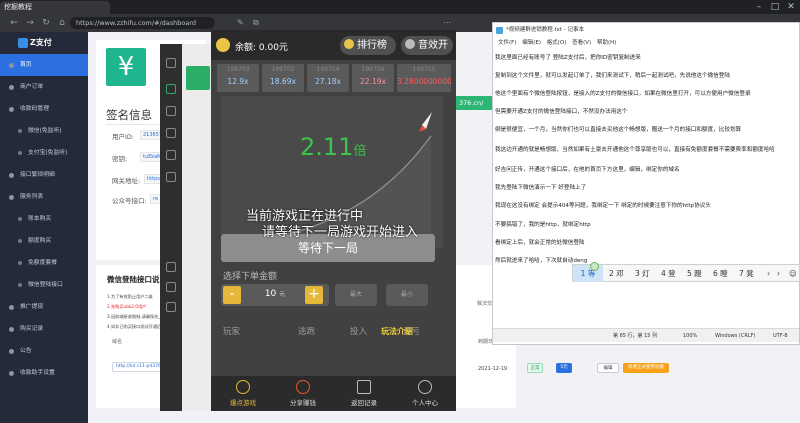 This screenshot has width=800, height=423. What do you see at coordinates (40, 241) in the screenshot?
I see `sidebar-item-label: 额度购买` at bounding box center [40, 241].